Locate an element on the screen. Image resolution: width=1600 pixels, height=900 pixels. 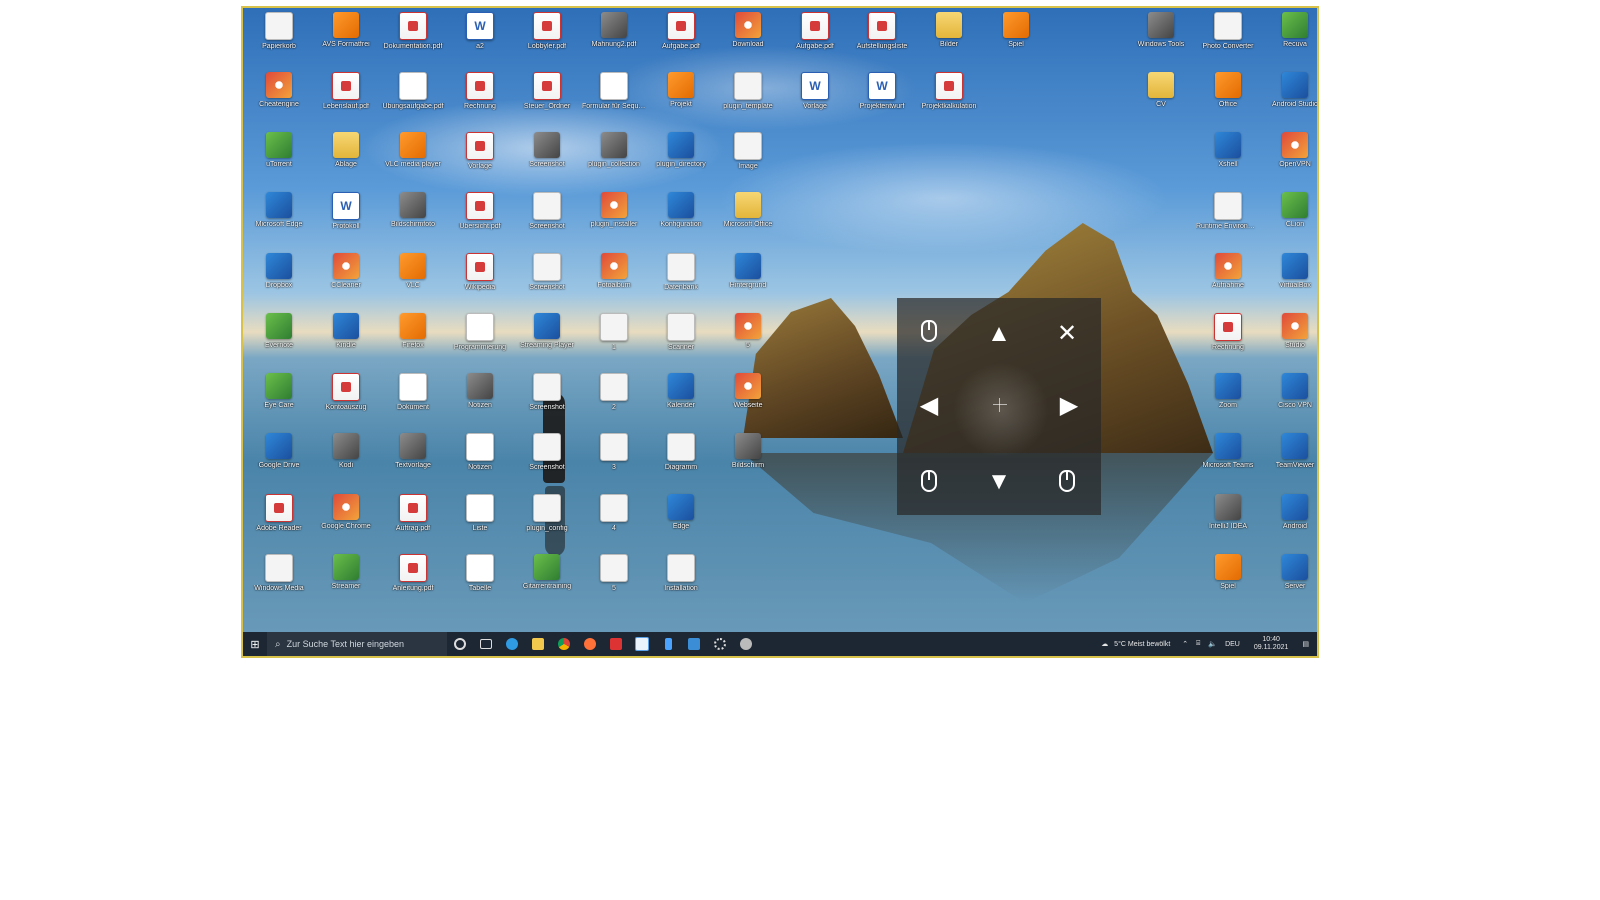
desktop-icon: Projektkalkulation is located at coordinates (949, 99).